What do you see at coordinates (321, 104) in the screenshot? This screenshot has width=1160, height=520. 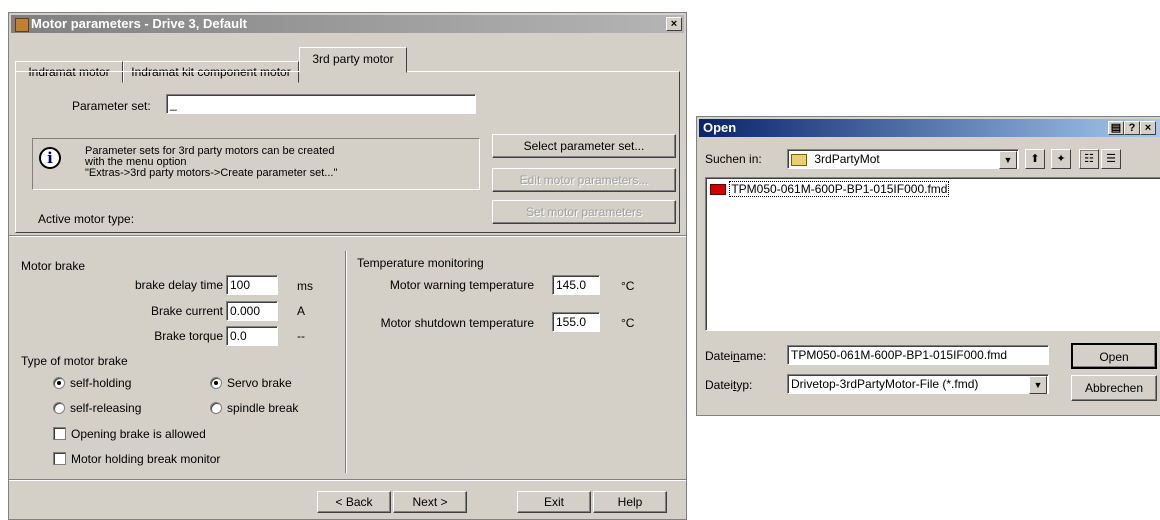 I see `parameter-set-field: _` at bounding box center [321, 104].